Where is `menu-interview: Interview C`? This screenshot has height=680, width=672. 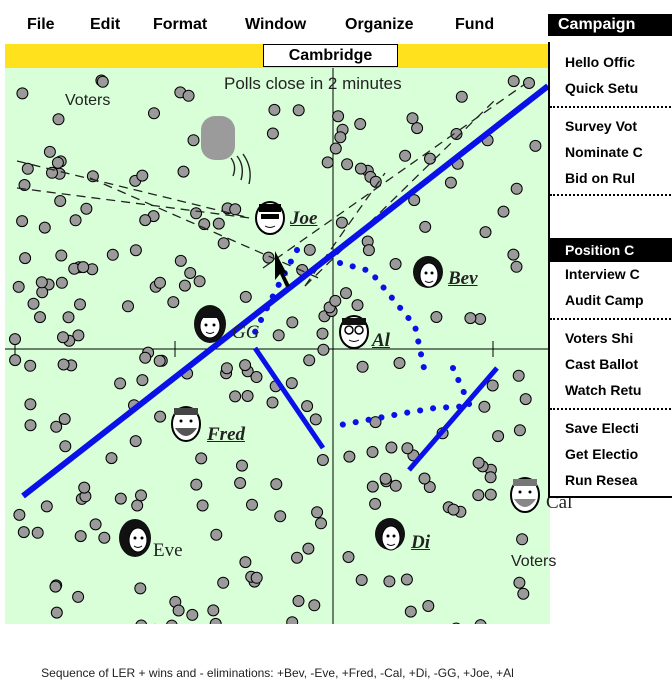 menu-interview: Interview C is located at coordinates (602, 274).